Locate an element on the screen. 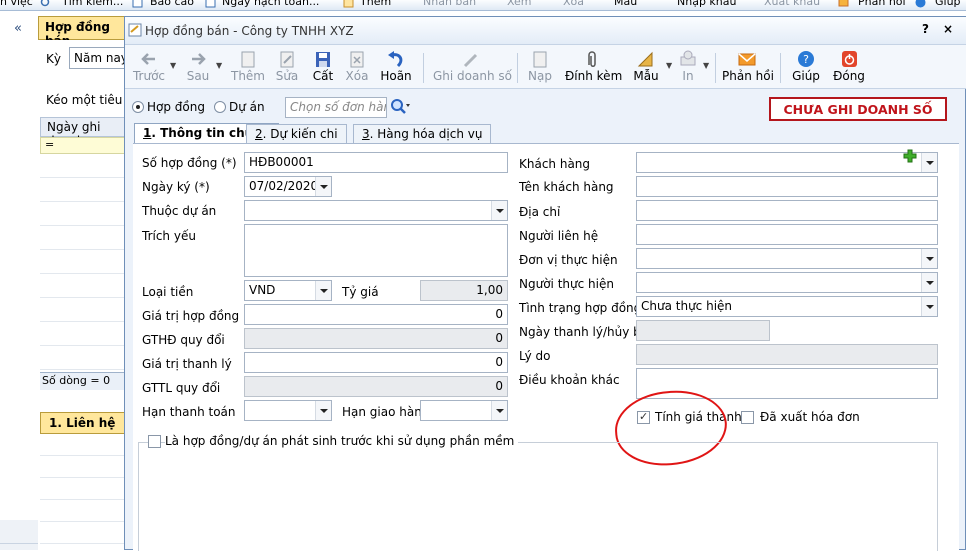 This screenshot has width=966, height=551. tab-goods-services: 3. Hàng hóa dịch vụ is located at coordinates (422, 134).